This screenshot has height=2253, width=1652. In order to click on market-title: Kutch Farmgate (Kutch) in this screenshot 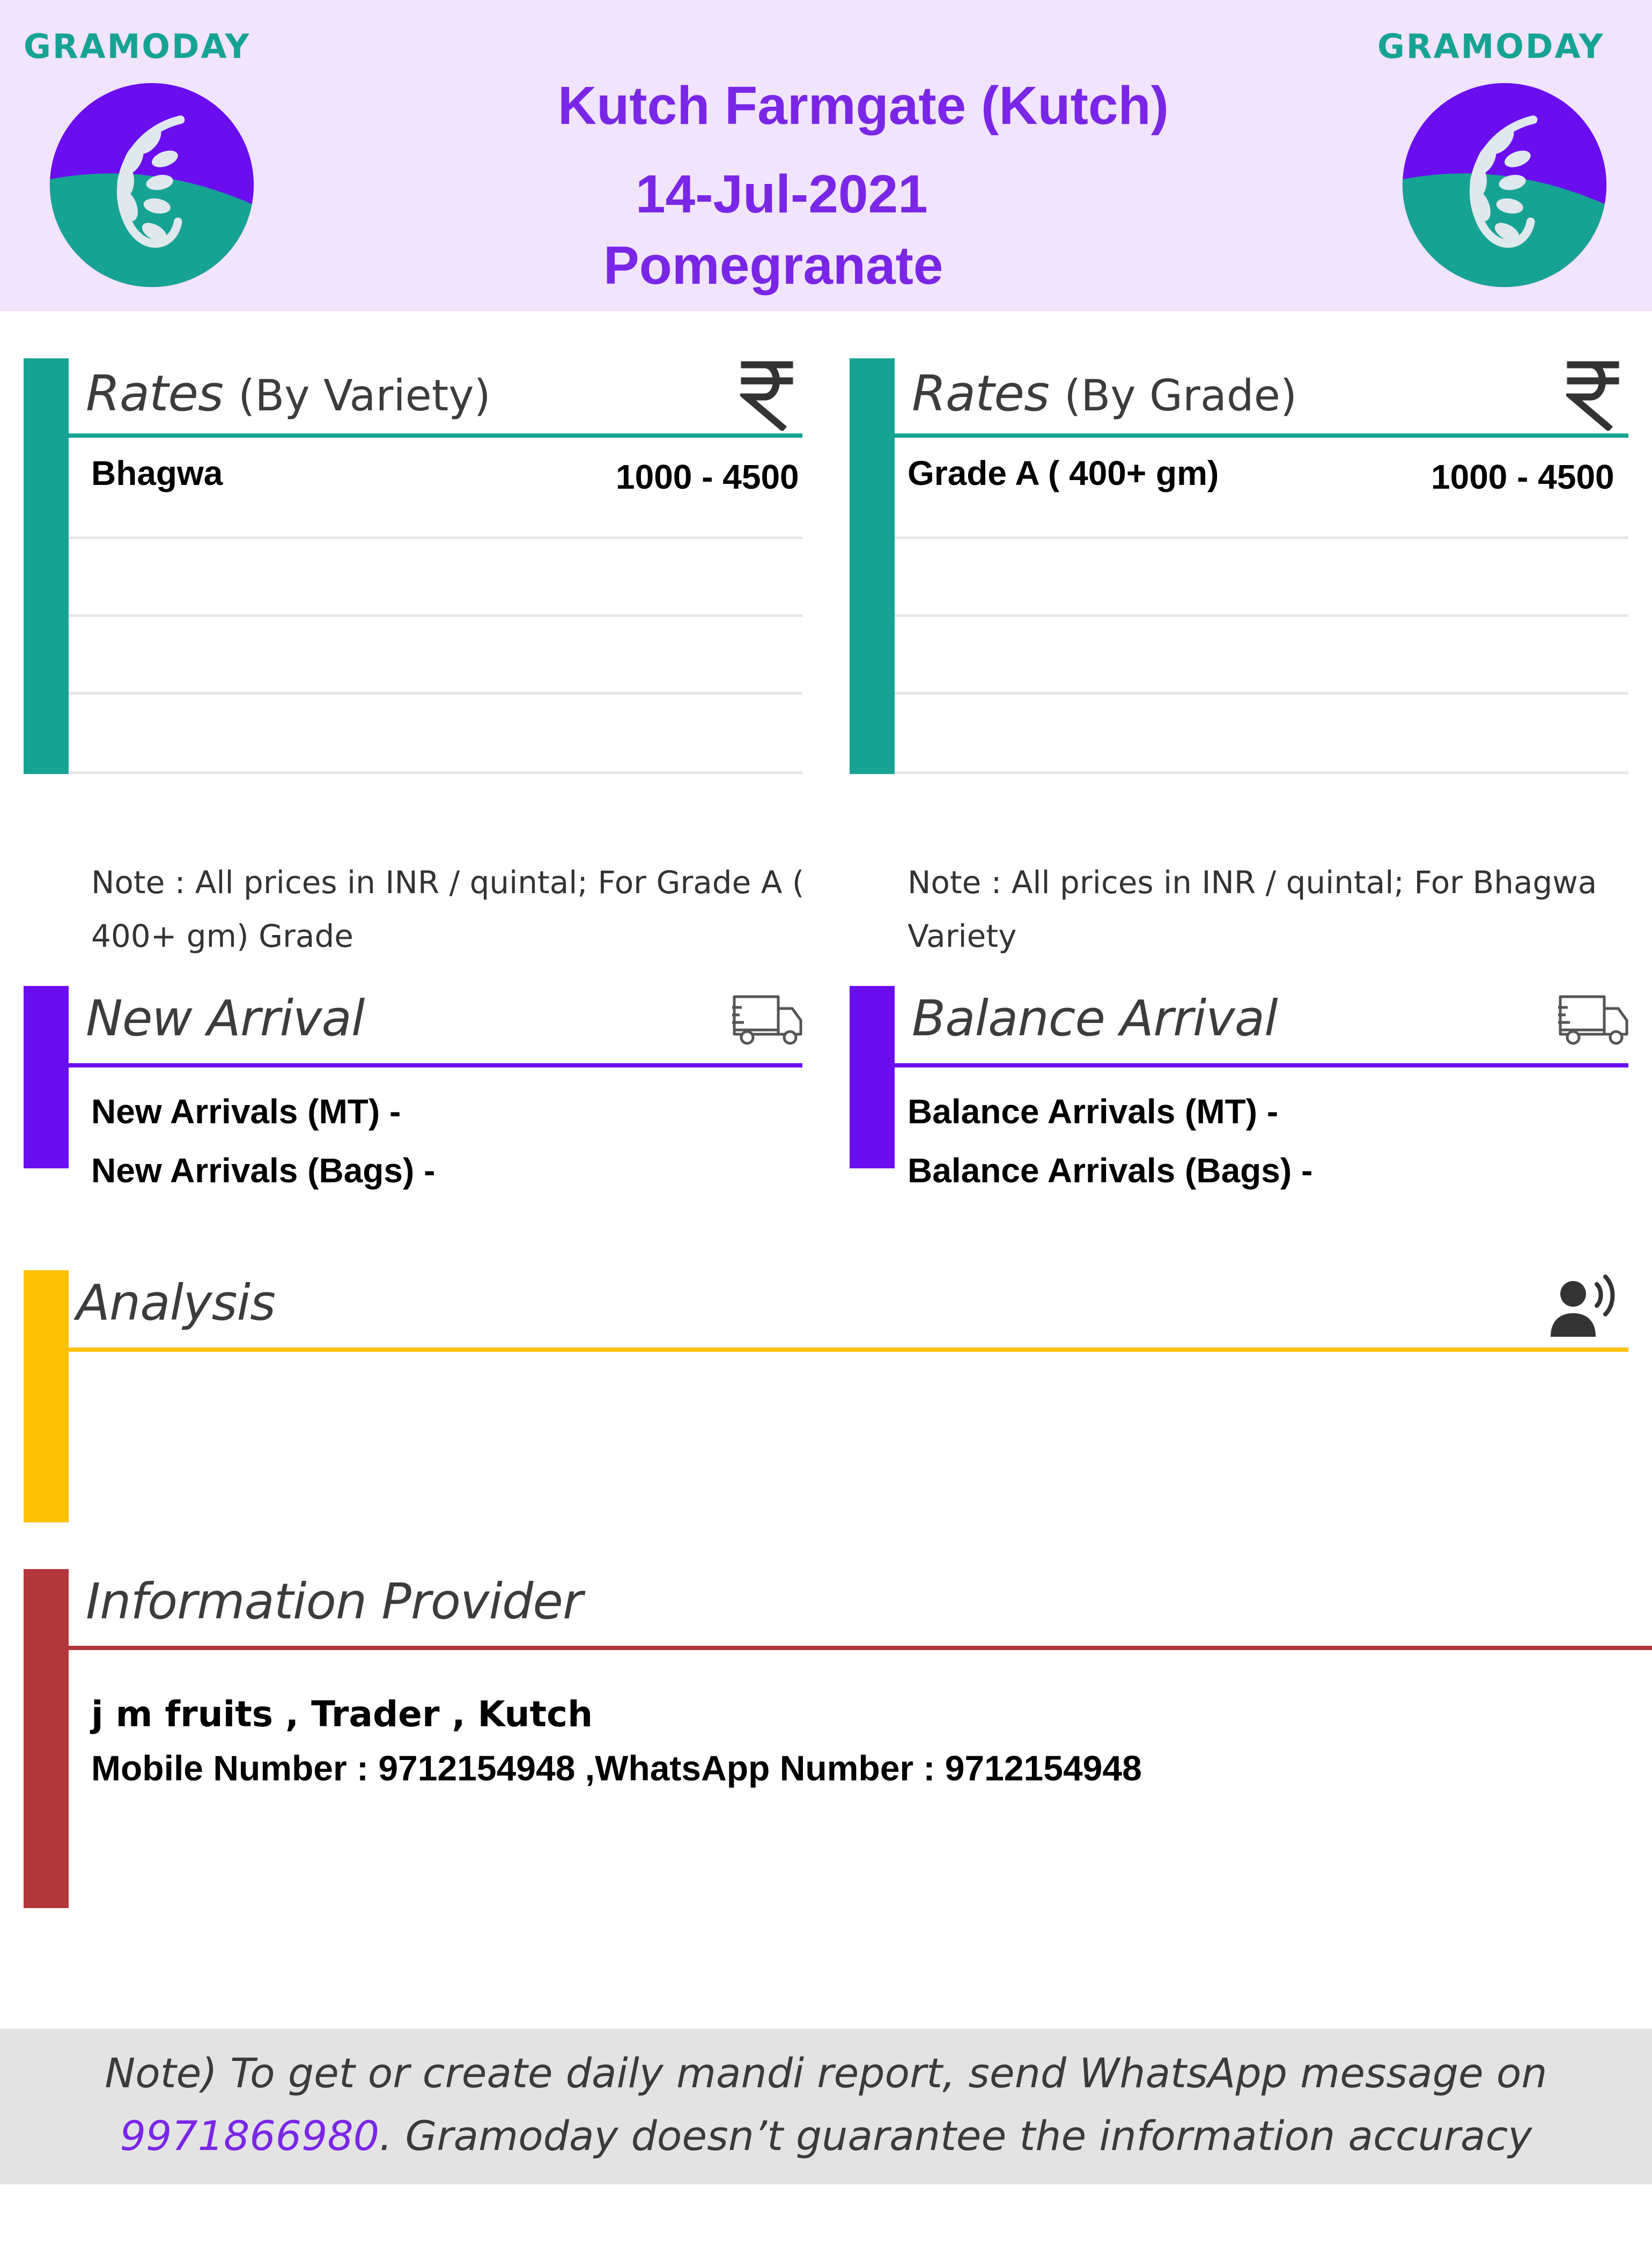, I will do `click(863, 106)`.